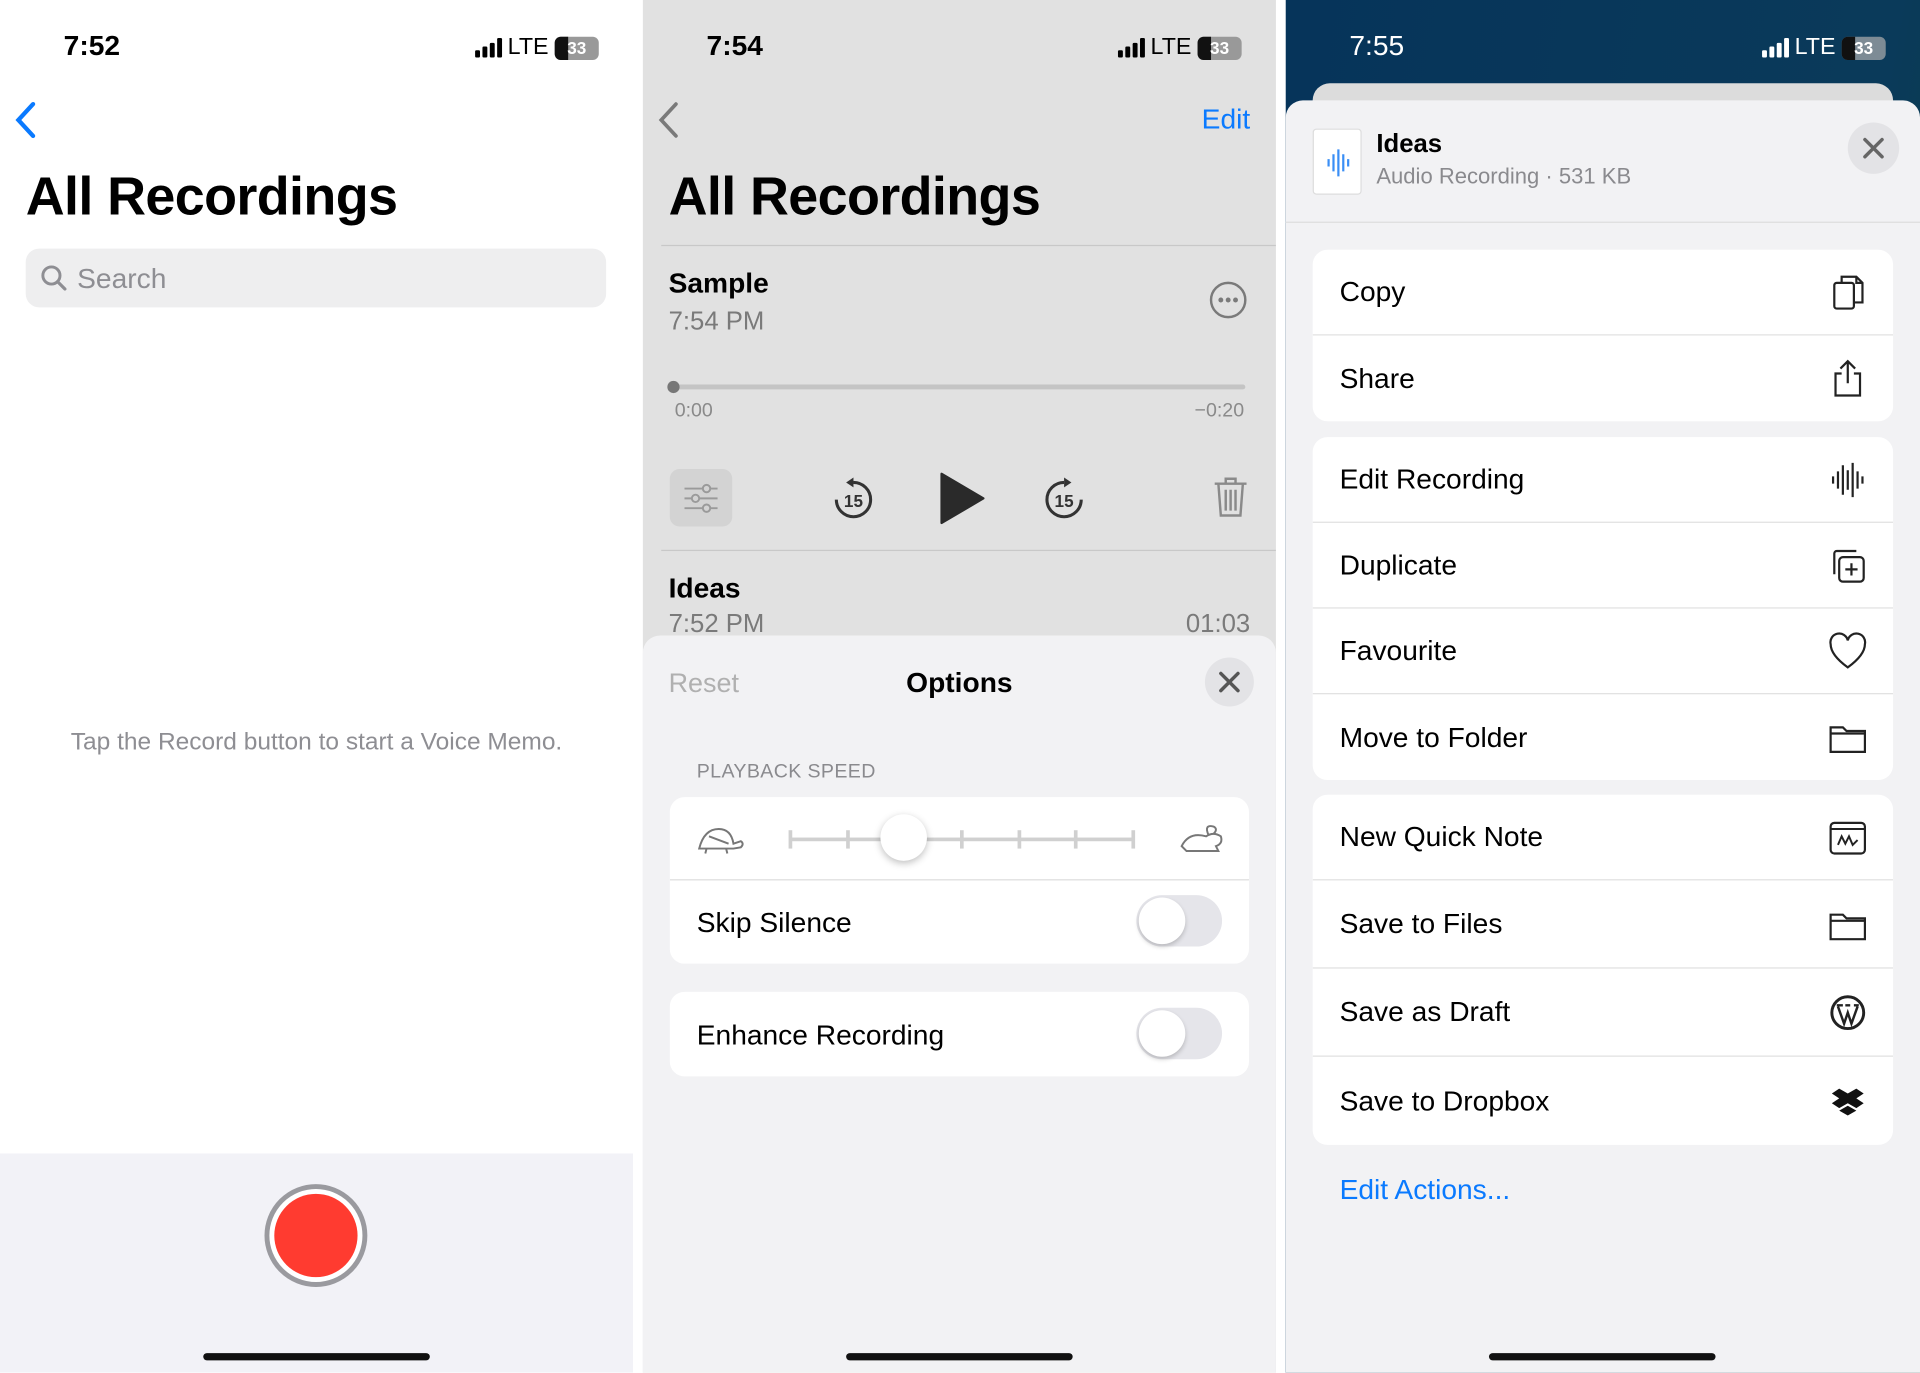 This screenshot has width=1920, height=1373. What do you see at coordinates (693, 411) in the screenshot?
I see `elapsed-time: 0:00` at bounding box center [693, 411].